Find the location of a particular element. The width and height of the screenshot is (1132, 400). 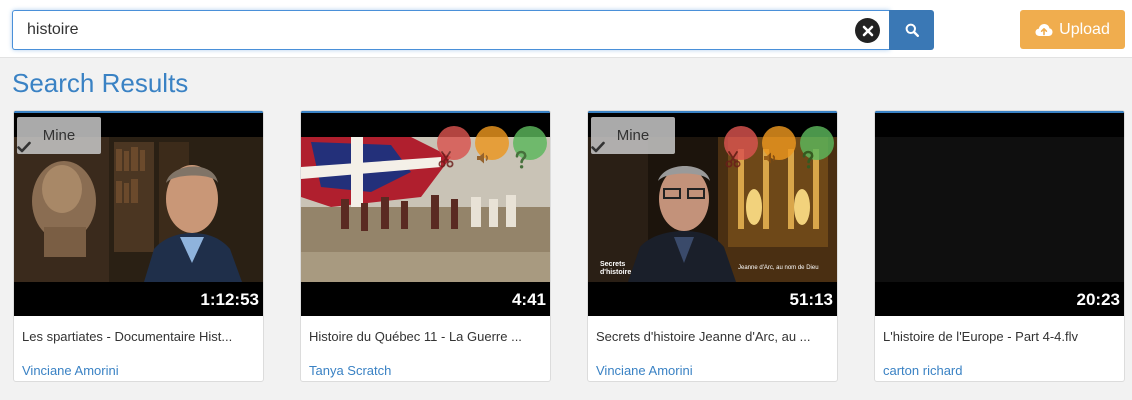

cloud-upload-icon is located at coordinates (1044, 29).